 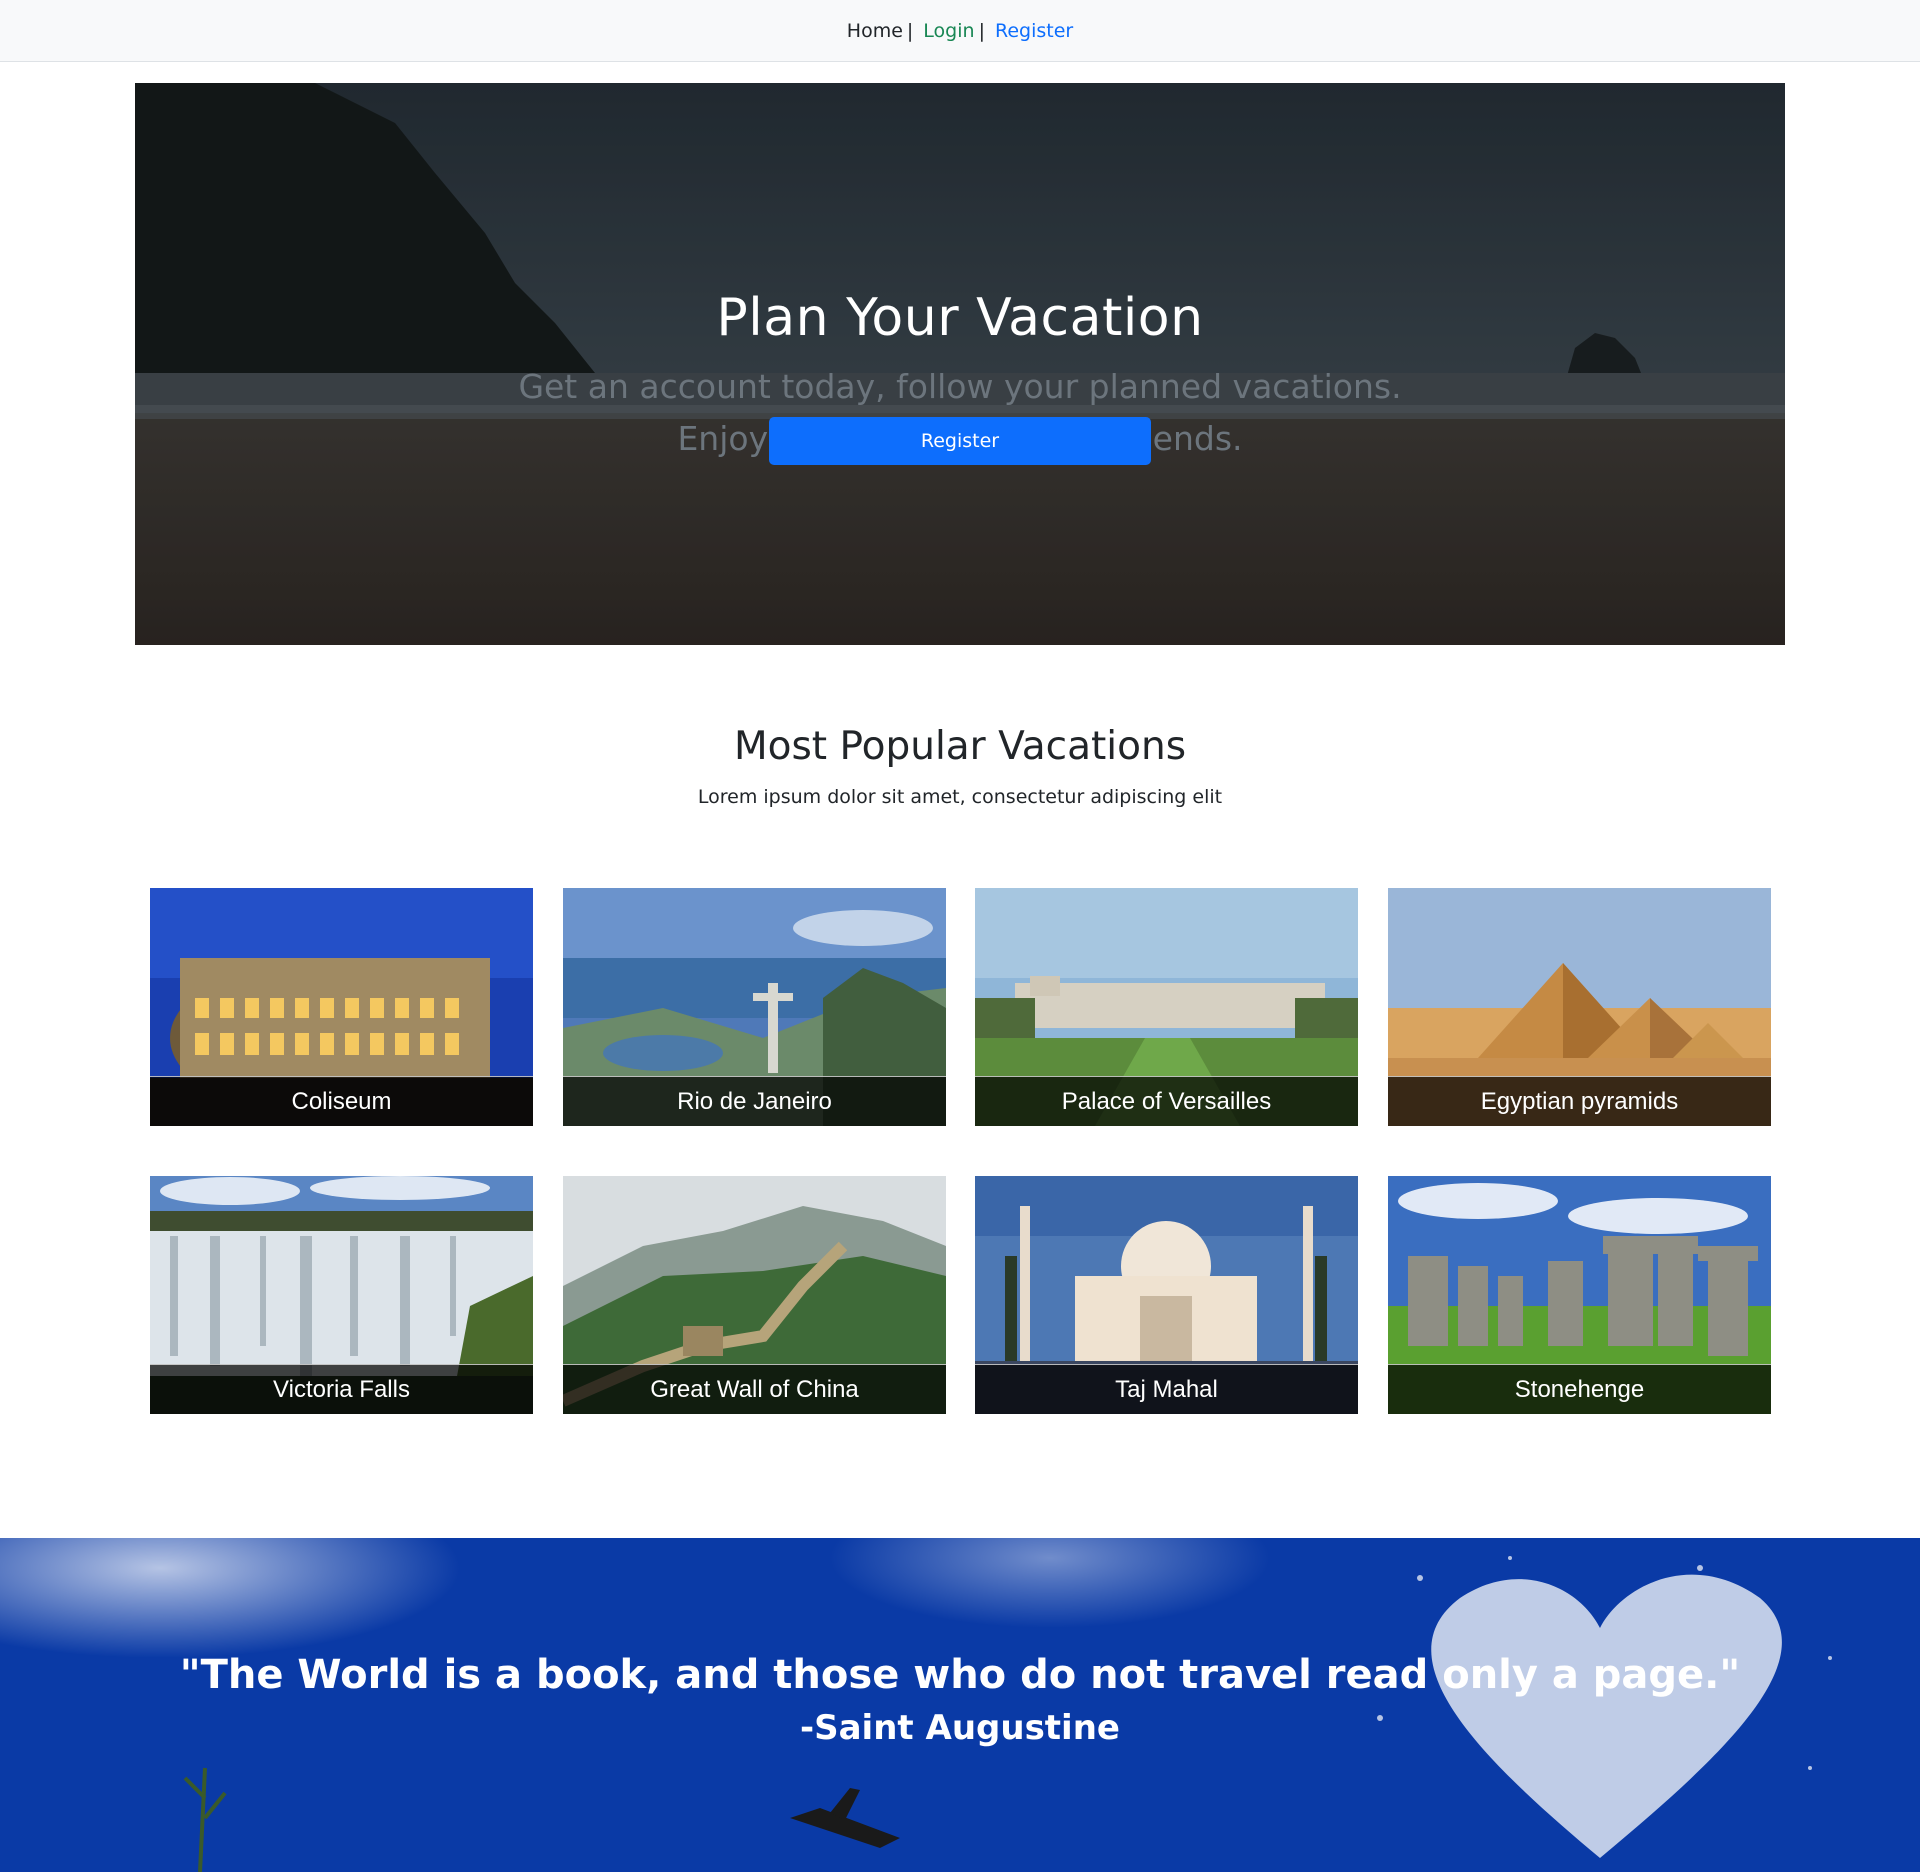 I want to click on card-caption: Coliseum, so click(x=341, y=1101).